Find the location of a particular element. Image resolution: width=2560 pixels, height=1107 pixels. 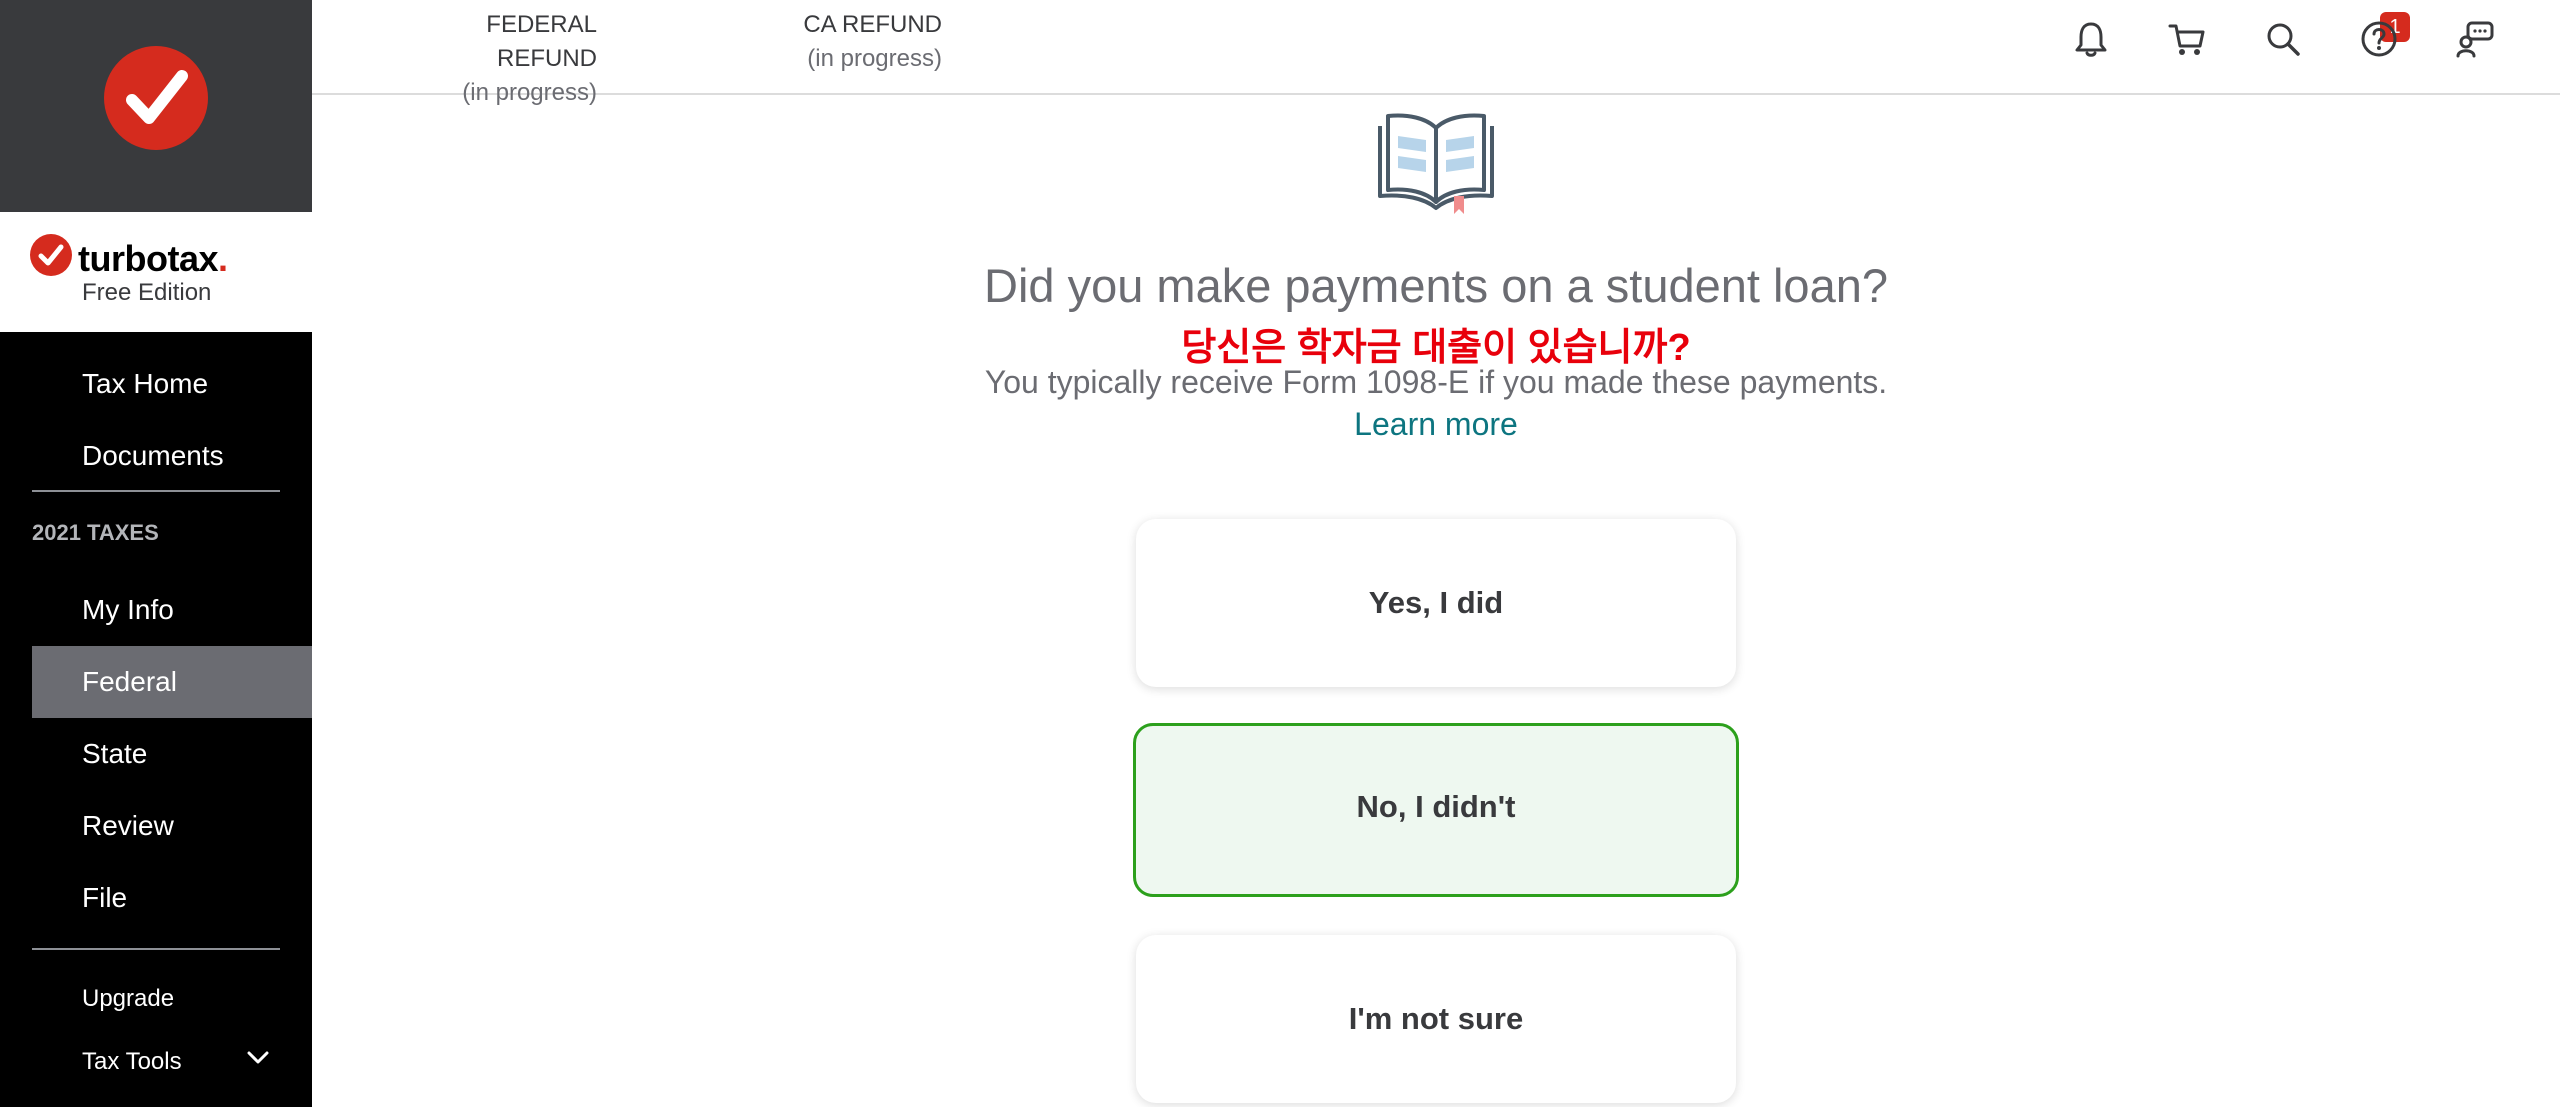

nav-section-title: 2021 TAXES is located at coordinates (95, 532).